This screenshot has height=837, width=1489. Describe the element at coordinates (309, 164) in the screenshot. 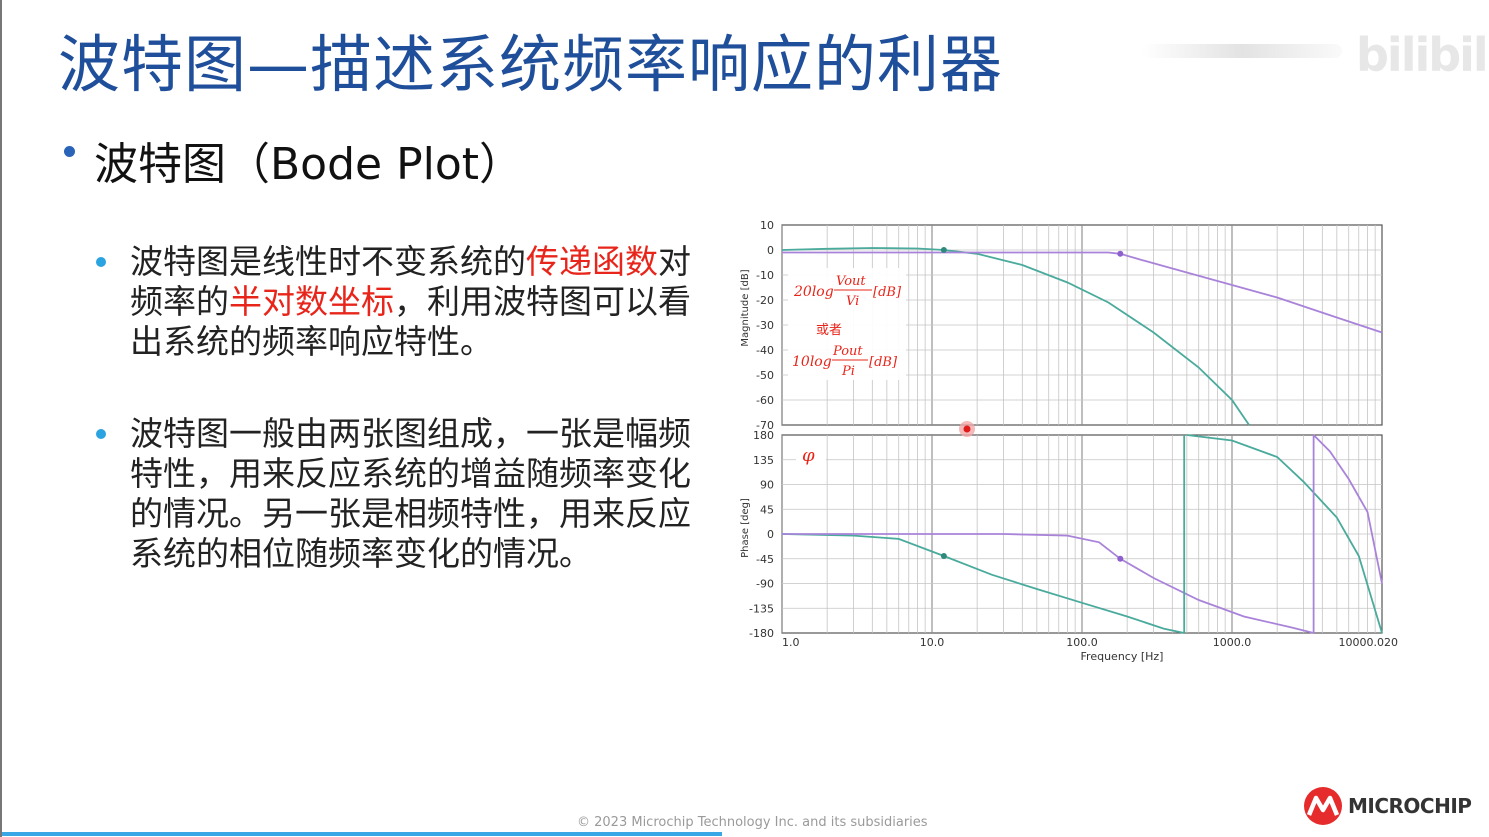

I see `subtitle-text: 波特图（Bode Plot）` at that location.